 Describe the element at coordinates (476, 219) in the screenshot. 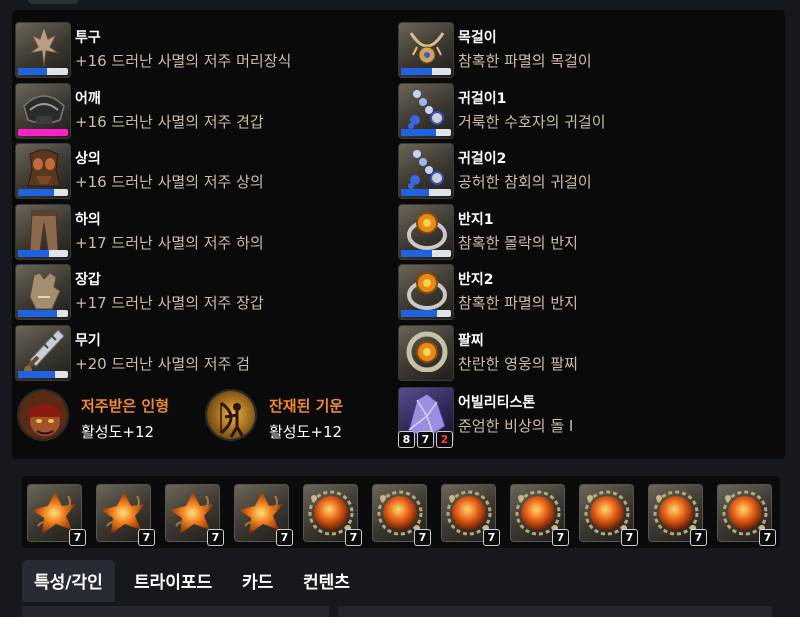

I see `slot-label: 반지1` at that location.